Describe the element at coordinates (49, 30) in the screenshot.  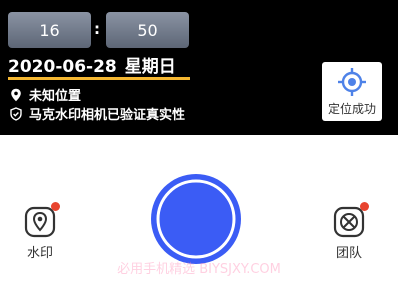
I see `hour-box: 16` at that location.